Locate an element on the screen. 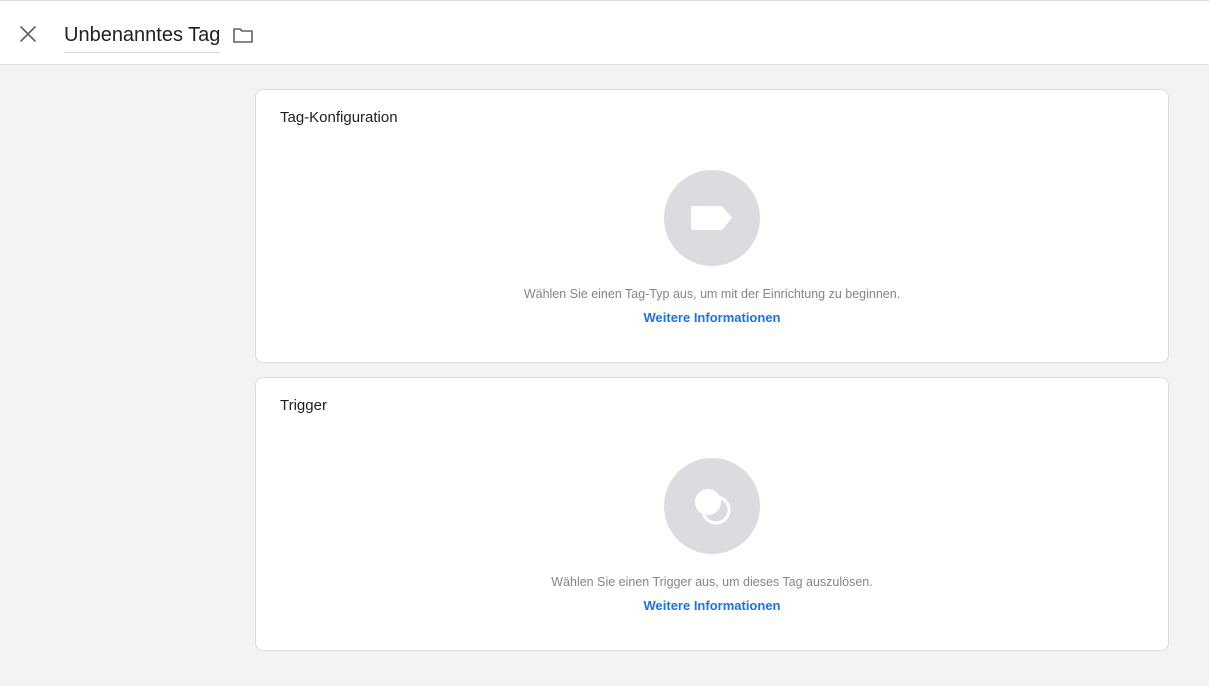  trigger-learn-more-link: Weitere Informationen is located at coordinates (711, 606).